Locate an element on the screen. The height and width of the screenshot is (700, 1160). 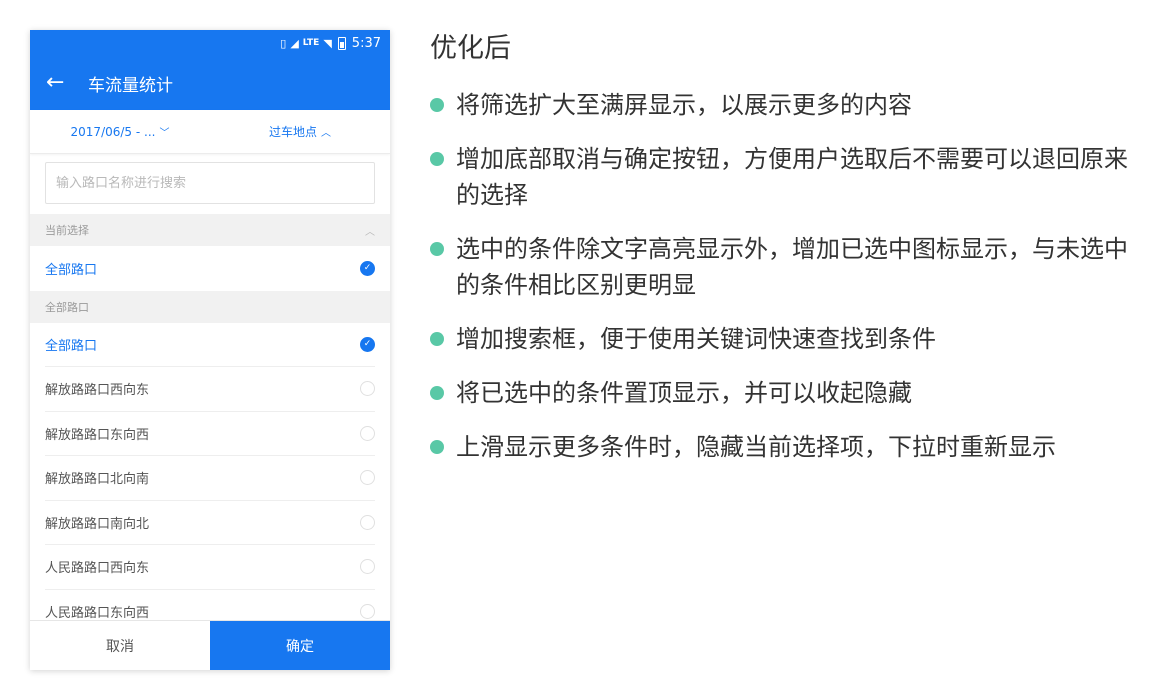
note-item: 增加底部取消与确定按钮，方便用户选取后不需要可以退回原来的选择 is located at coordinates (785, 177).